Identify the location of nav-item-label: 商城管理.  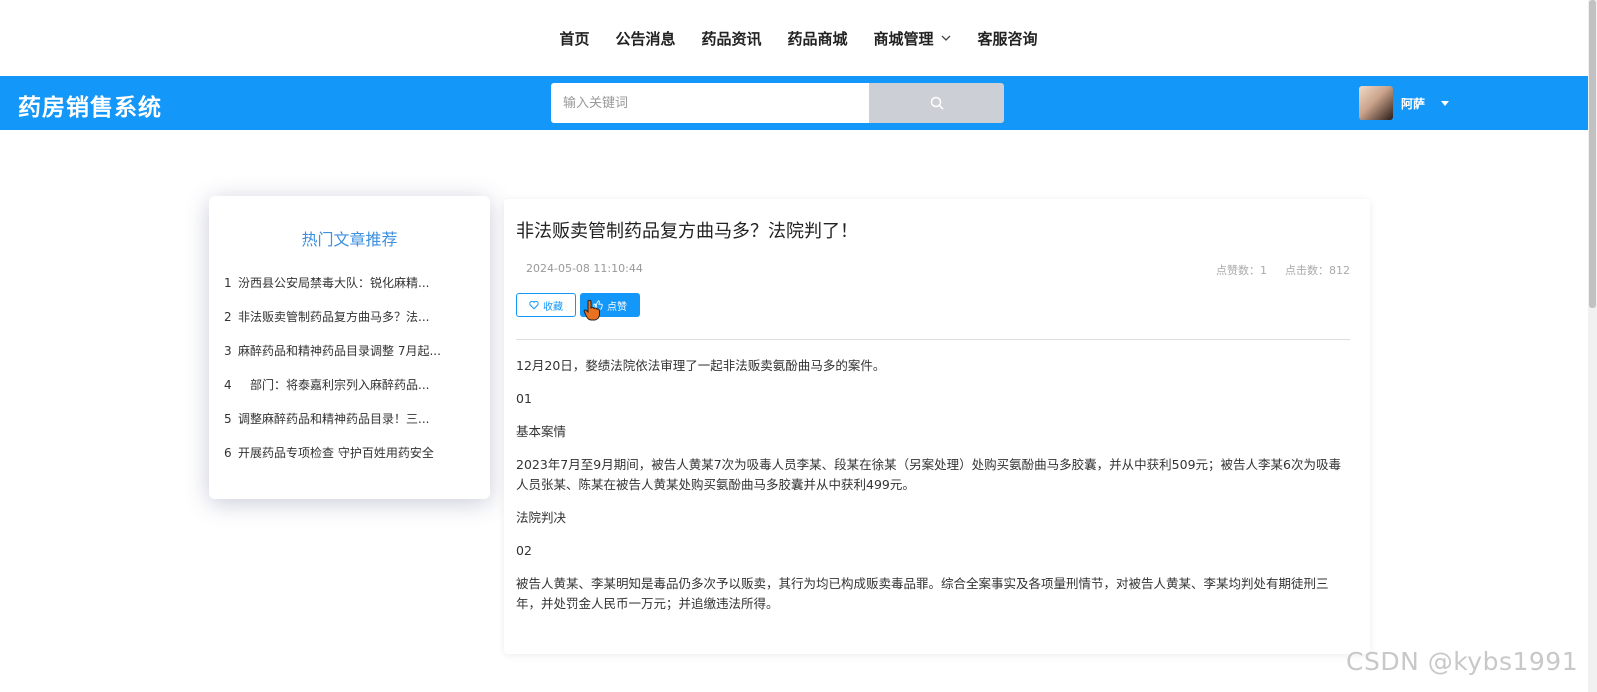
(903, 38).